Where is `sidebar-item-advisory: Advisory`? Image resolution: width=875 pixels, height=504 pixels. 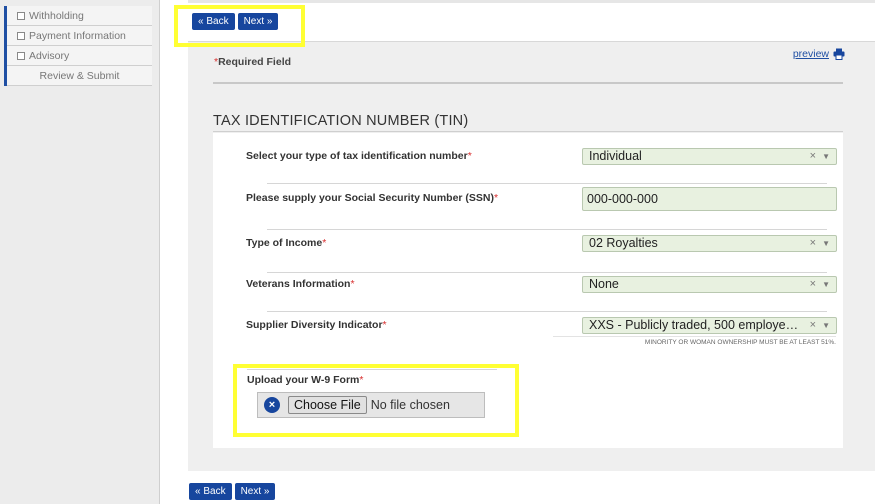
sidebar-item-advisory: Advisory is located at coordinates (79, 56).